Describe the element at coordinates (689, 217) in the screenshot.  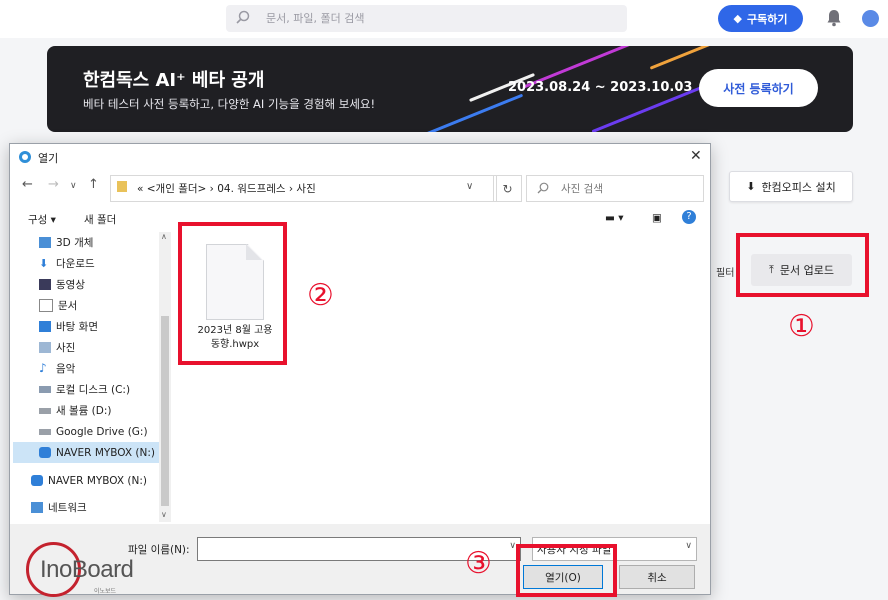
I see `help-icon: ?` at that location.